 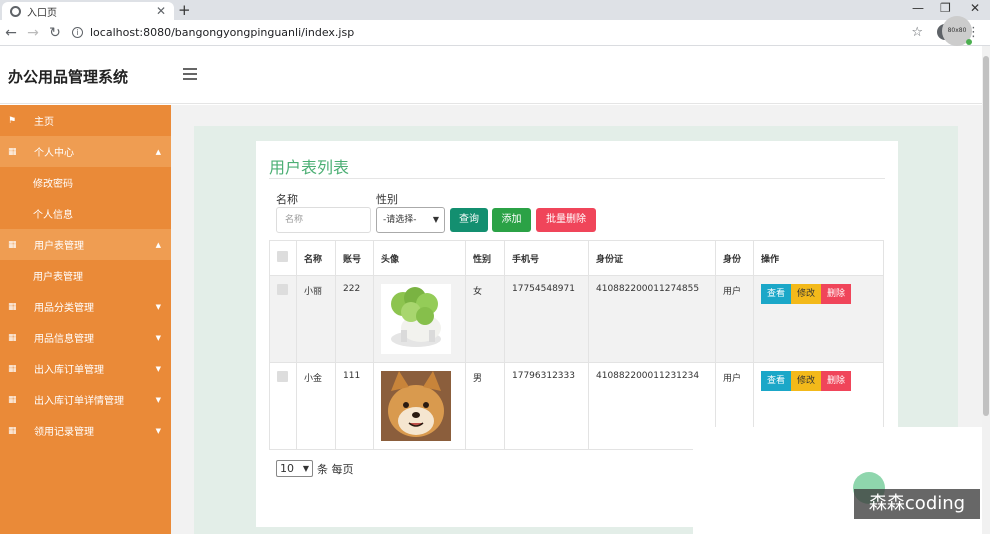 I want to click on column-header: 手机号, so click(x=546, y=258).